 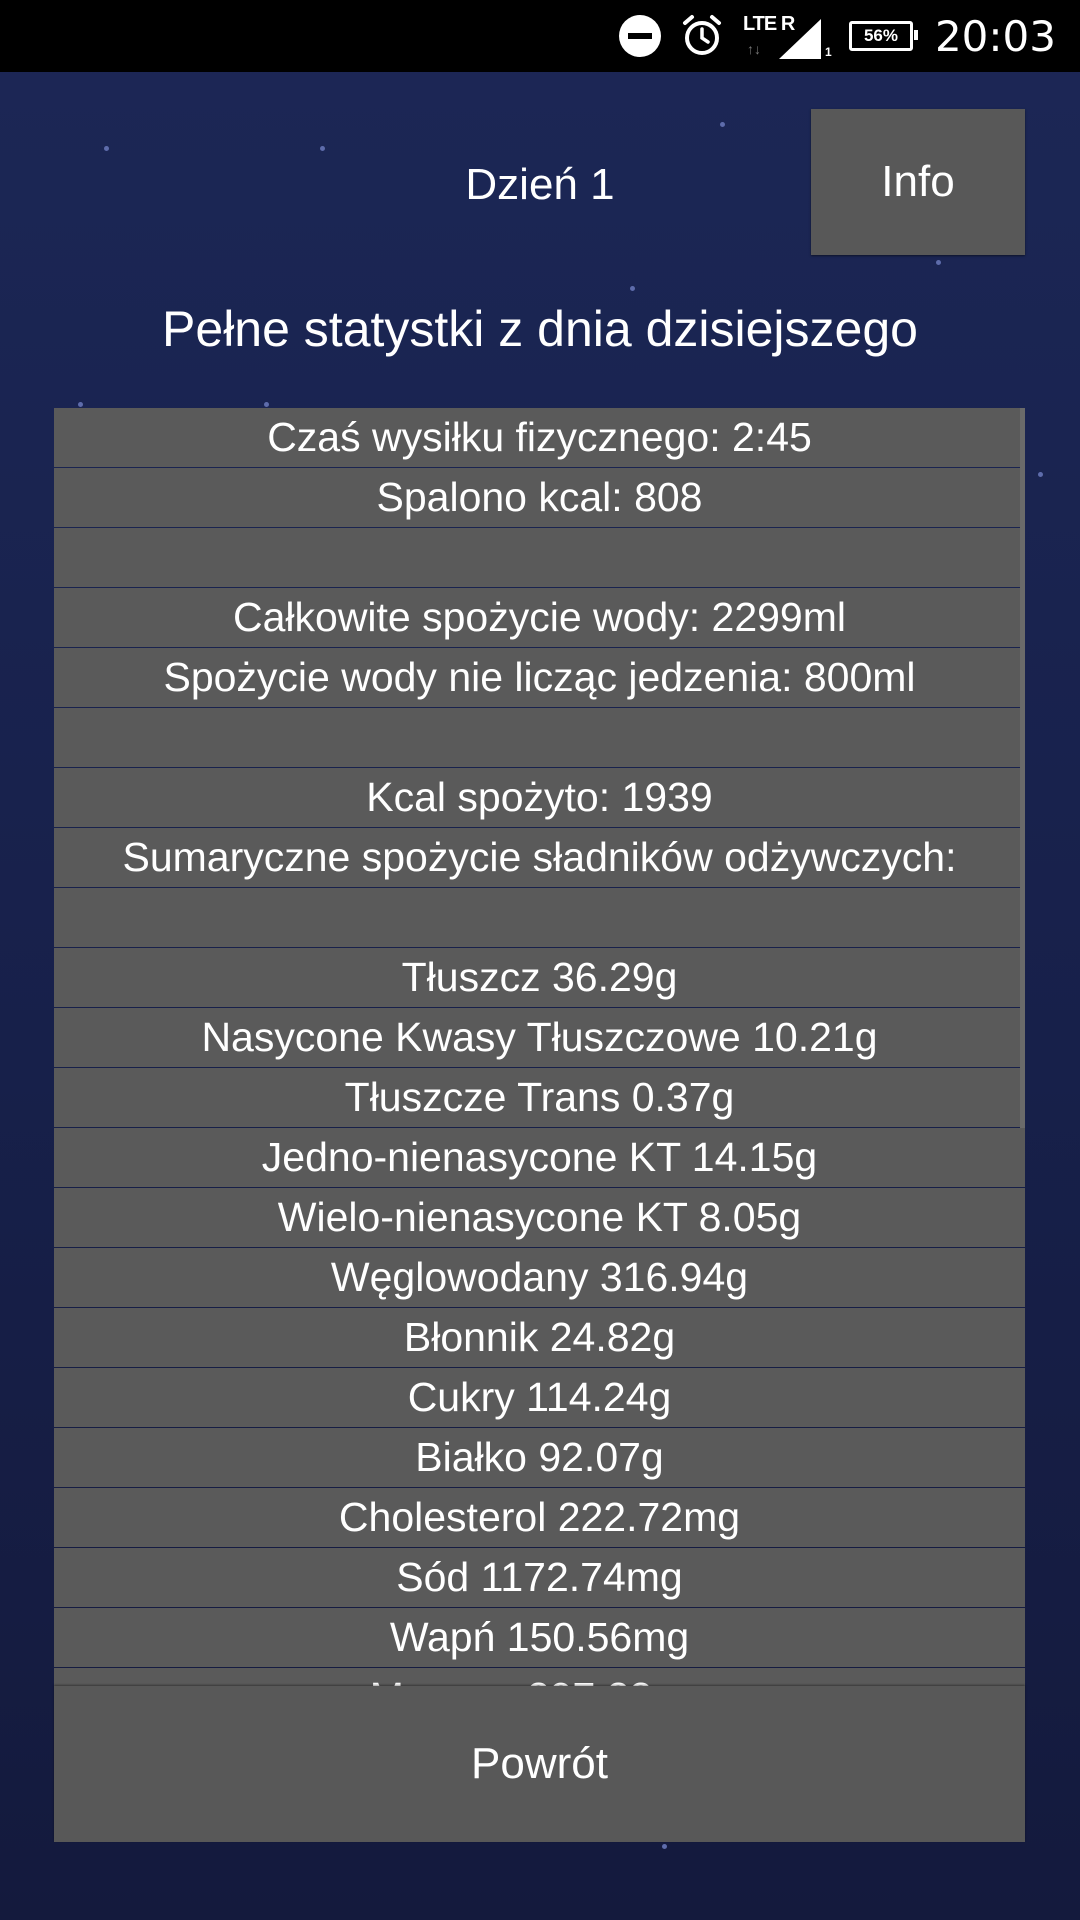 What do you see at coordinates (539, 1157) in the screenshot?
I see `stat-row: Jedno-nienasycone KT 14.15g` at bounding box center [539, 1157].